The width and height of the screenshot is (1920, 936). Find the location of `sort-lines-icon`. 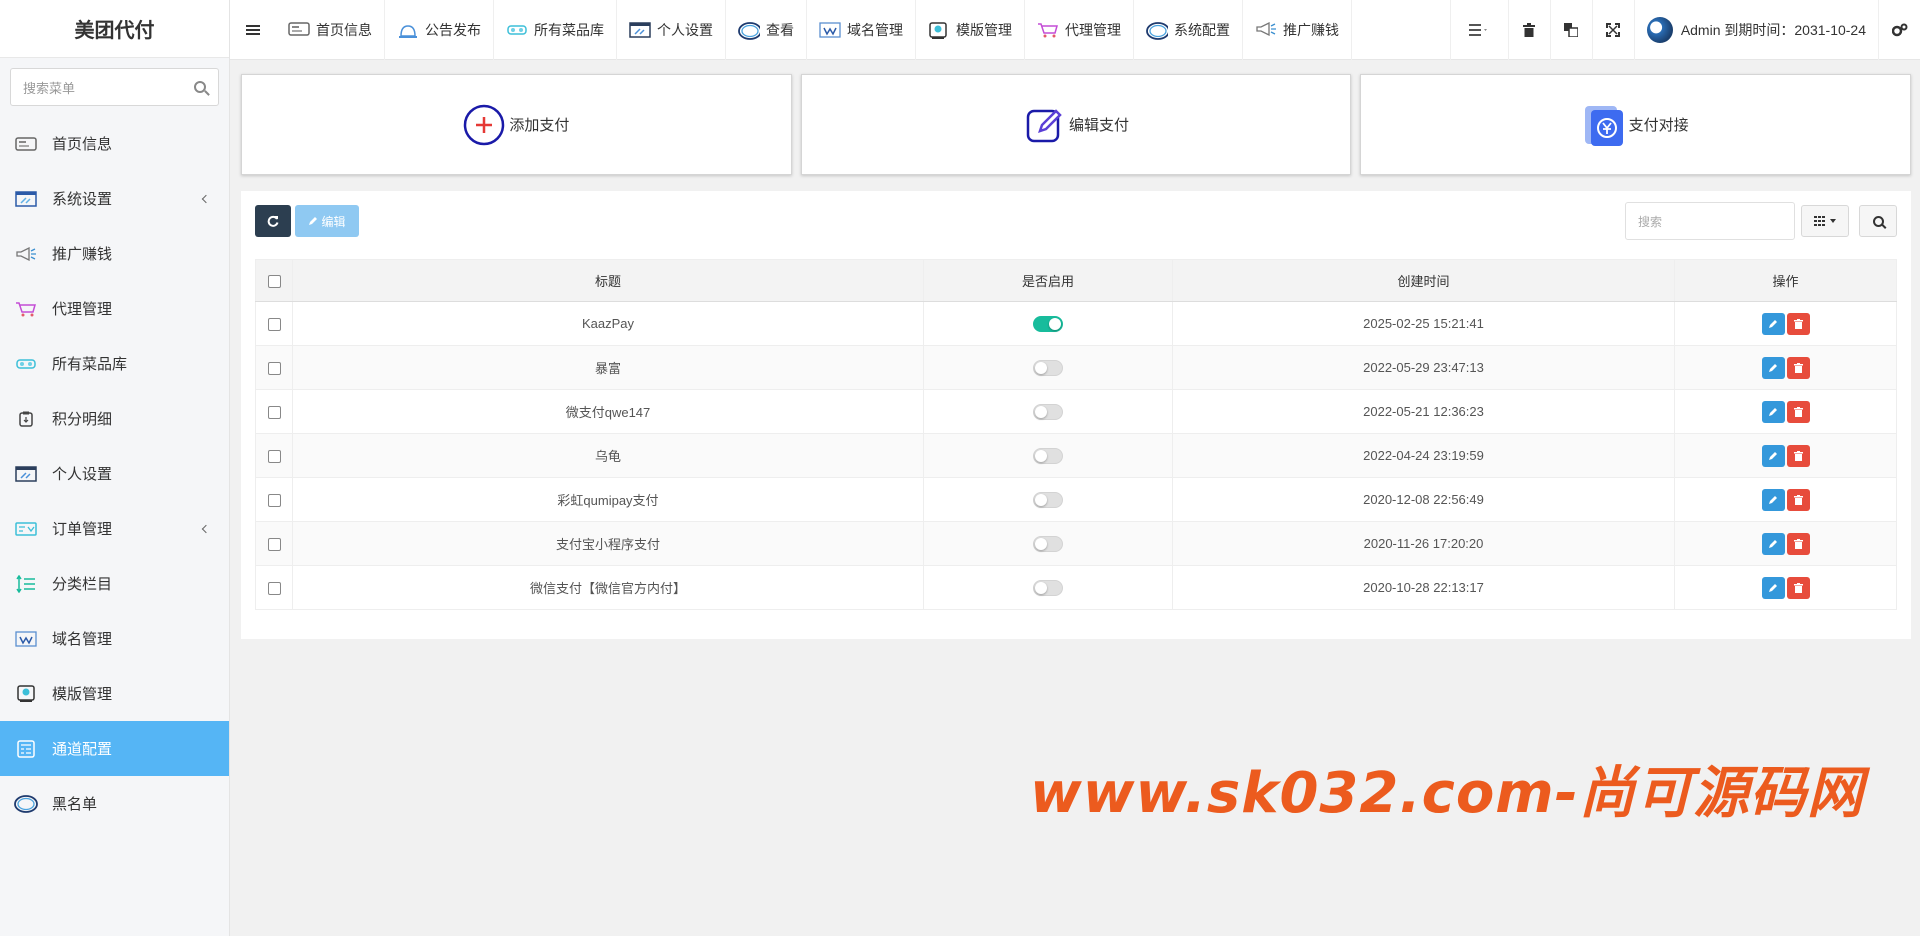

sort-lines-icon is located at coordinates (26, 583).